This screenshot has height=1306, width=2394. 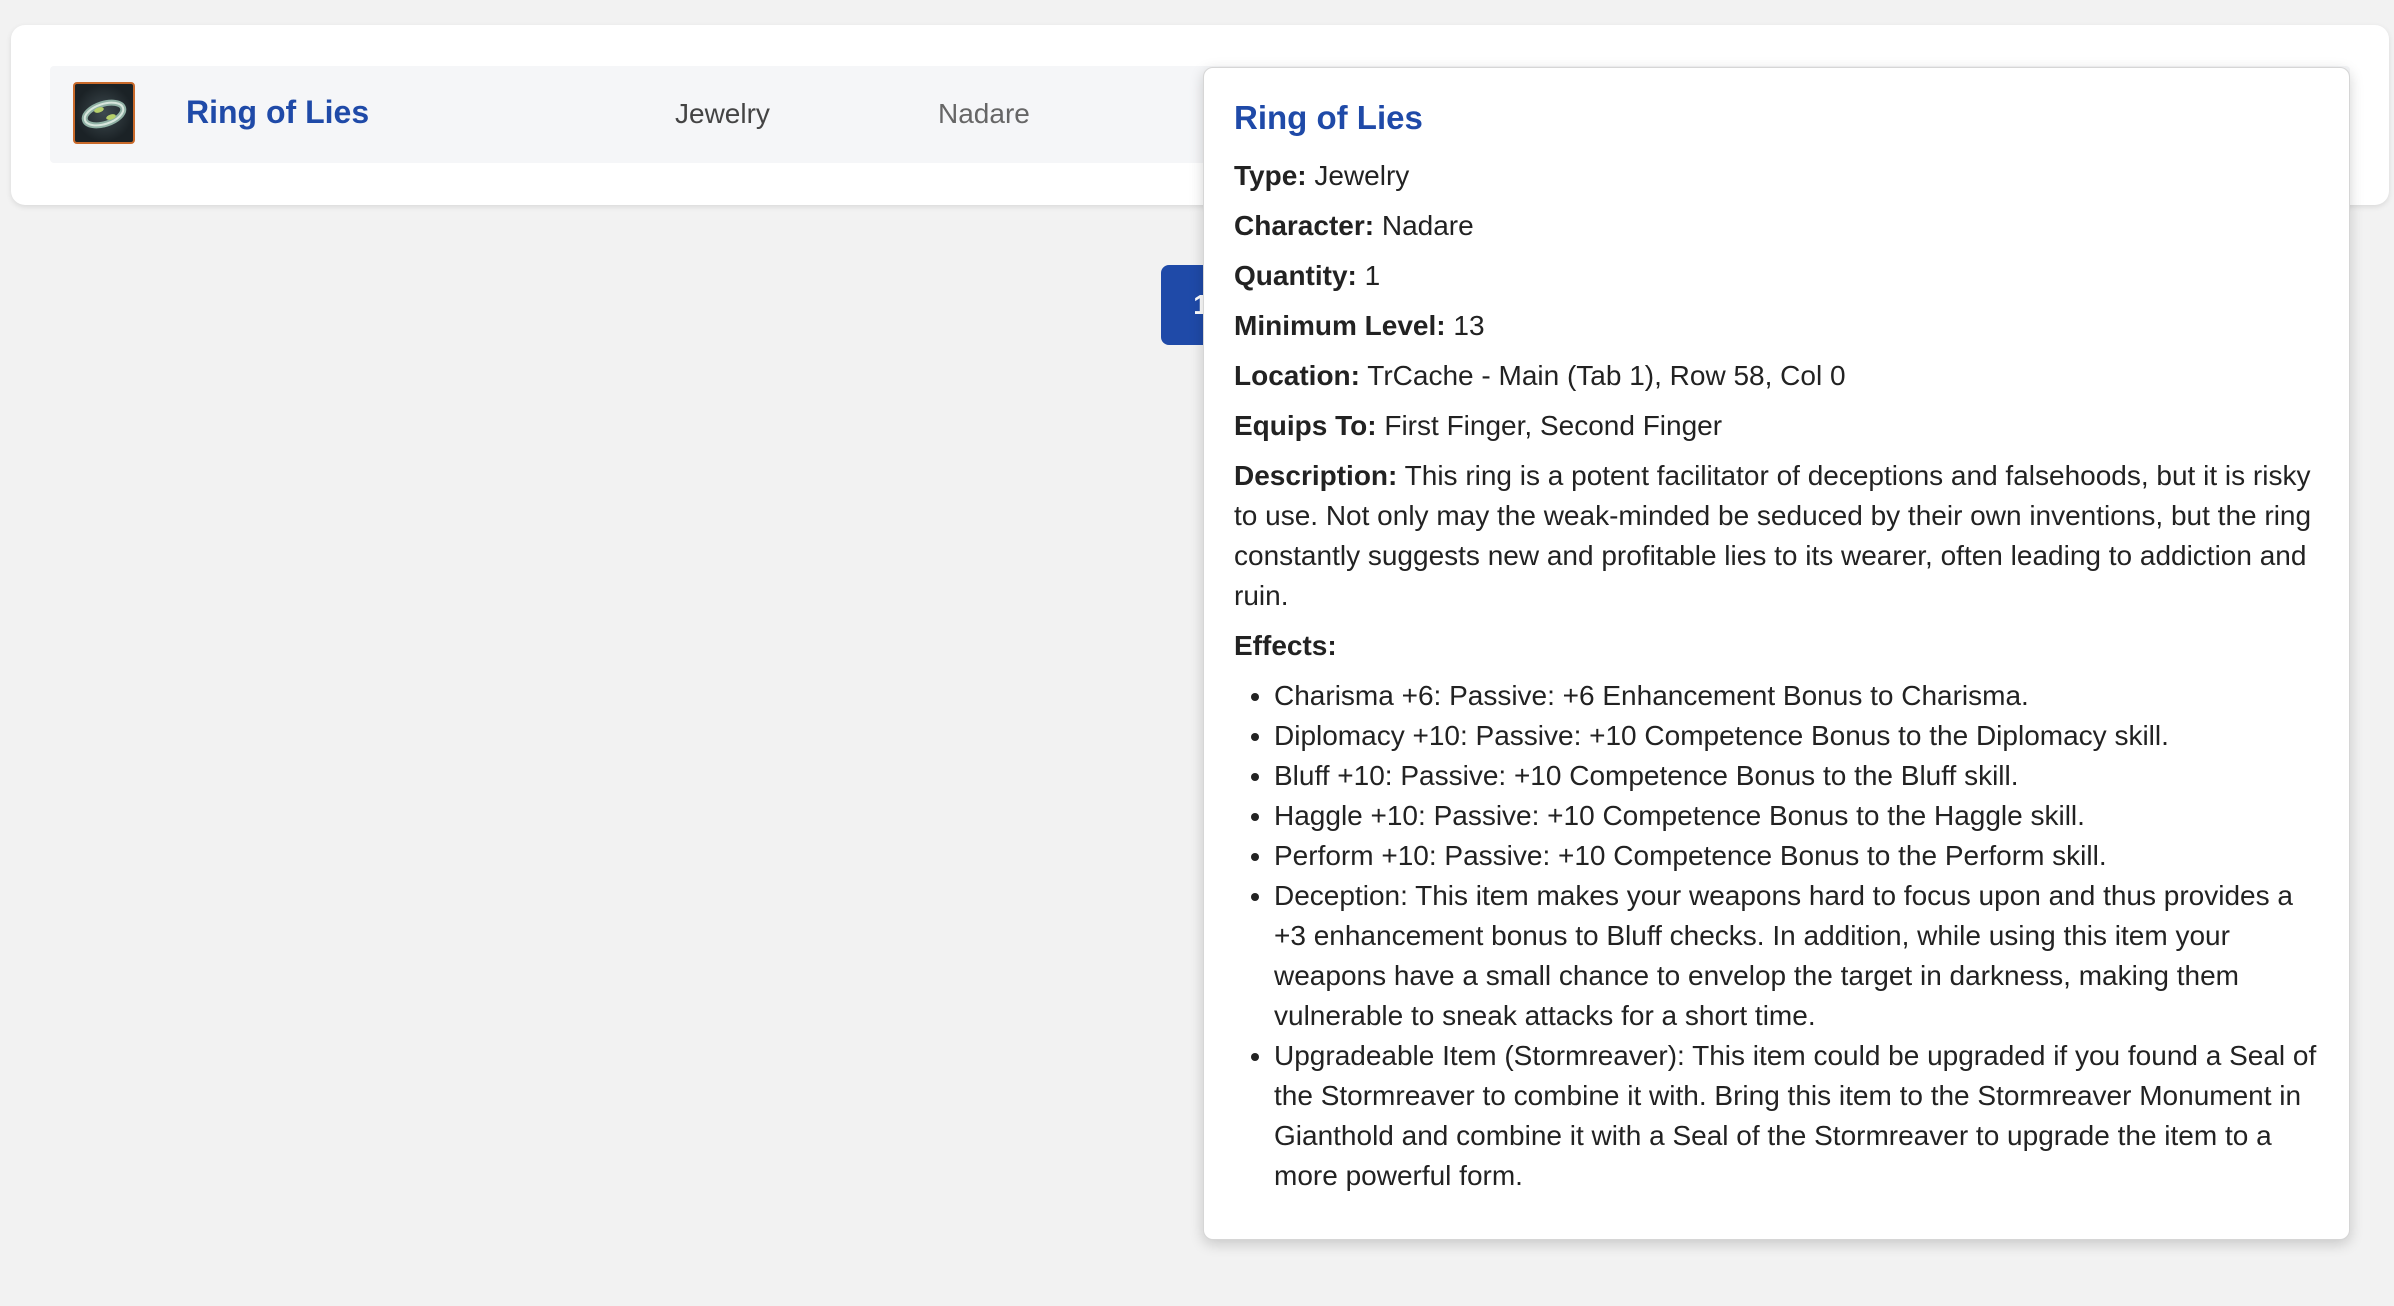 What do you see at coordinates (1775, 326) in the screenshot?
I see `tooltip-field-minimum-level: Minimum Level: 13` at bounding box center [1775, 326].